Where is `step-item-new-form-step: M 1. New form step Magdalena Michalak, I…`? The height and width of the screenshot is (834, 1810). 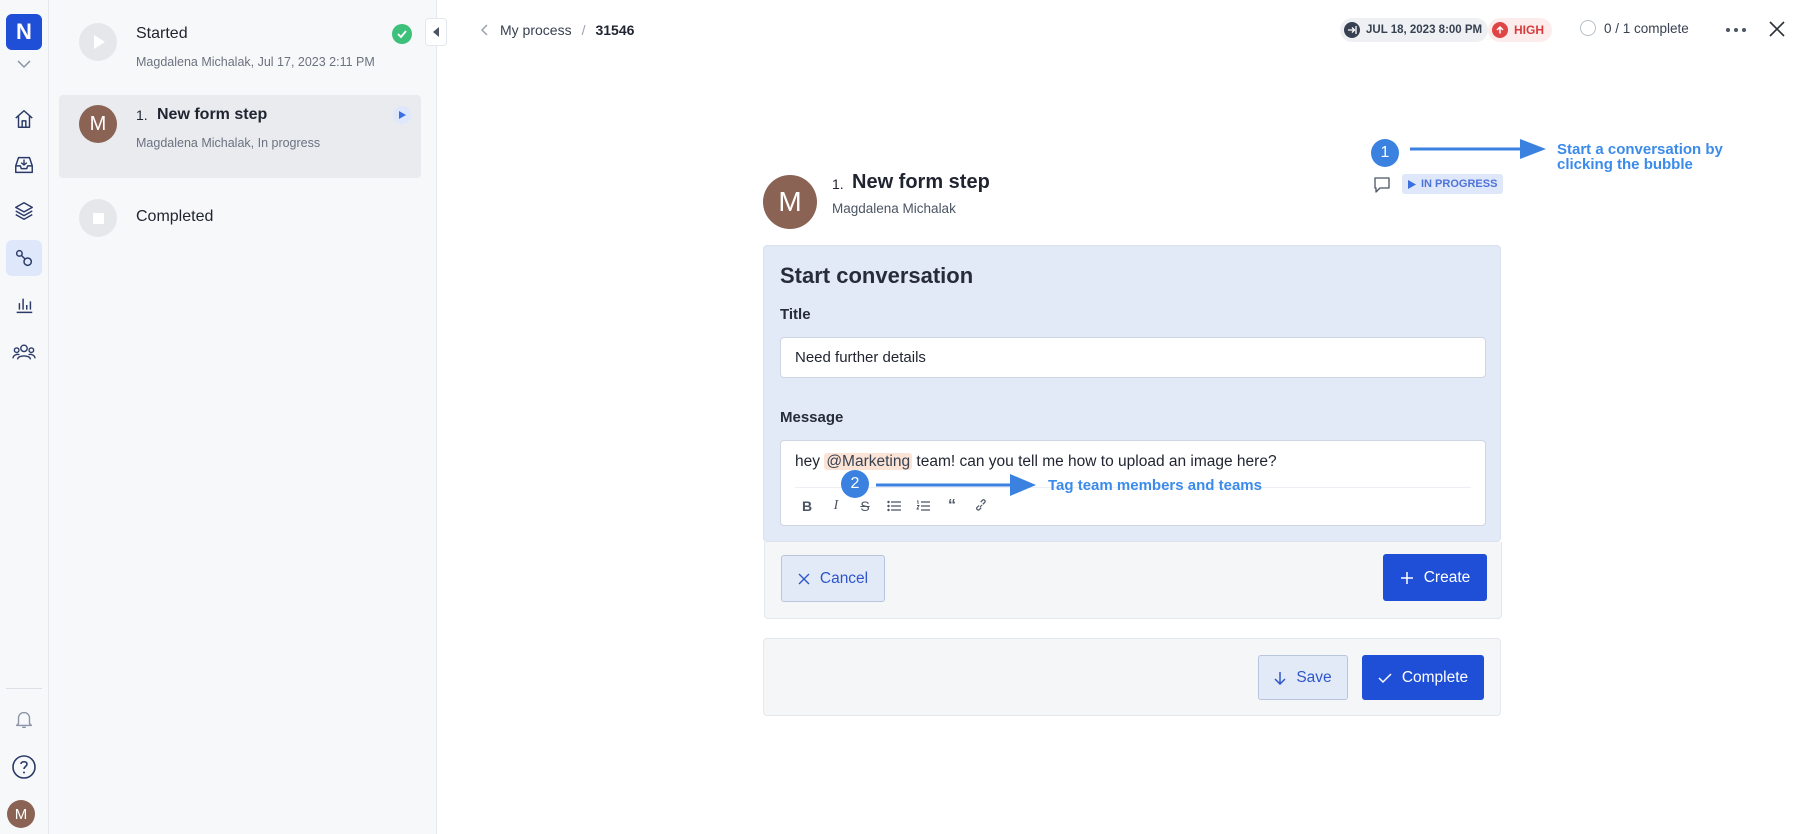
step-item-new-form-step: M 1. New form step Magdalena Michalak, I… is located at coordinates (240, 136).